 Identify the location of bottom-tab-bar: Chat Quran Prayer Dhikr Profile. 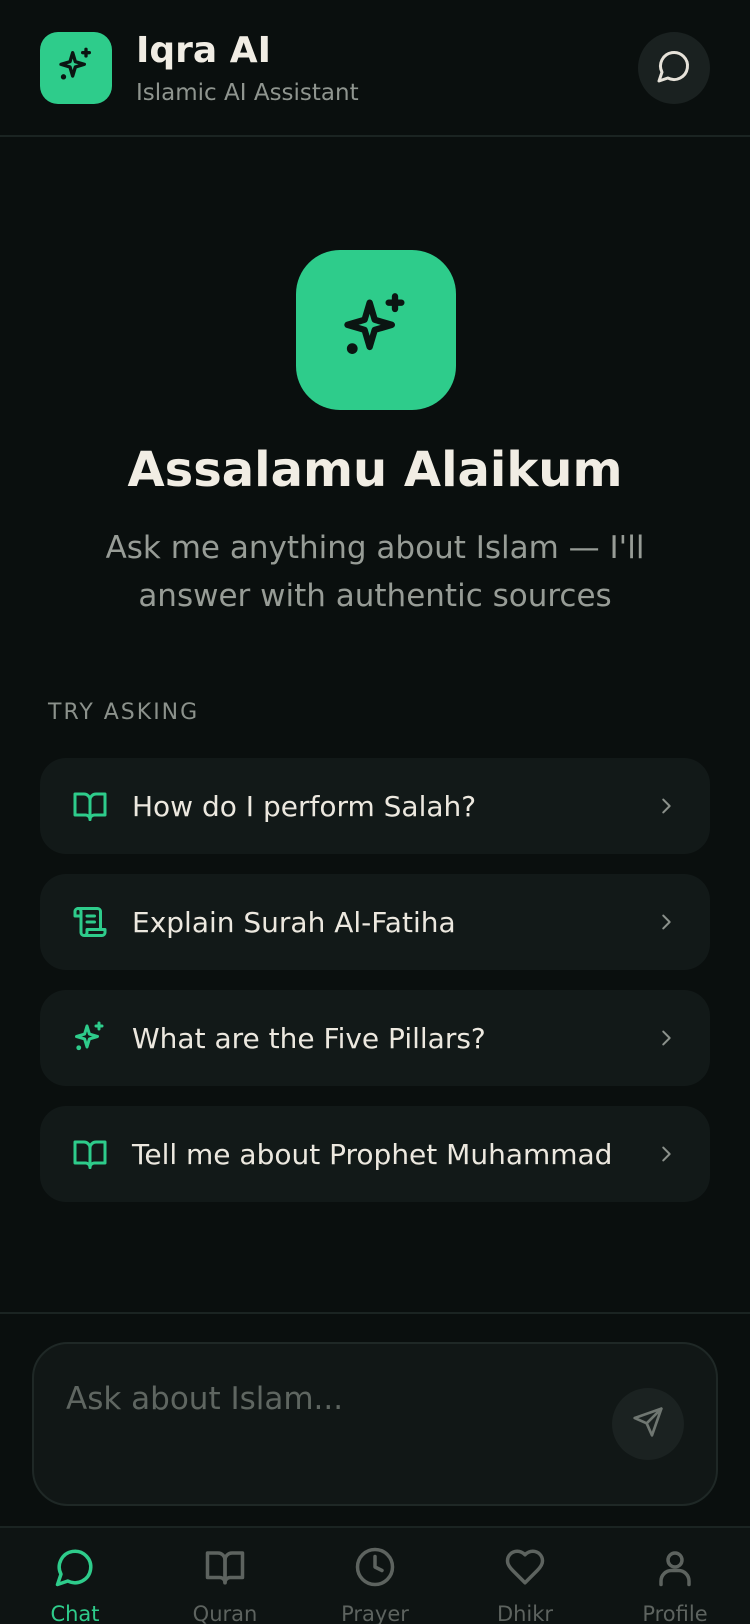
(375, 1575).